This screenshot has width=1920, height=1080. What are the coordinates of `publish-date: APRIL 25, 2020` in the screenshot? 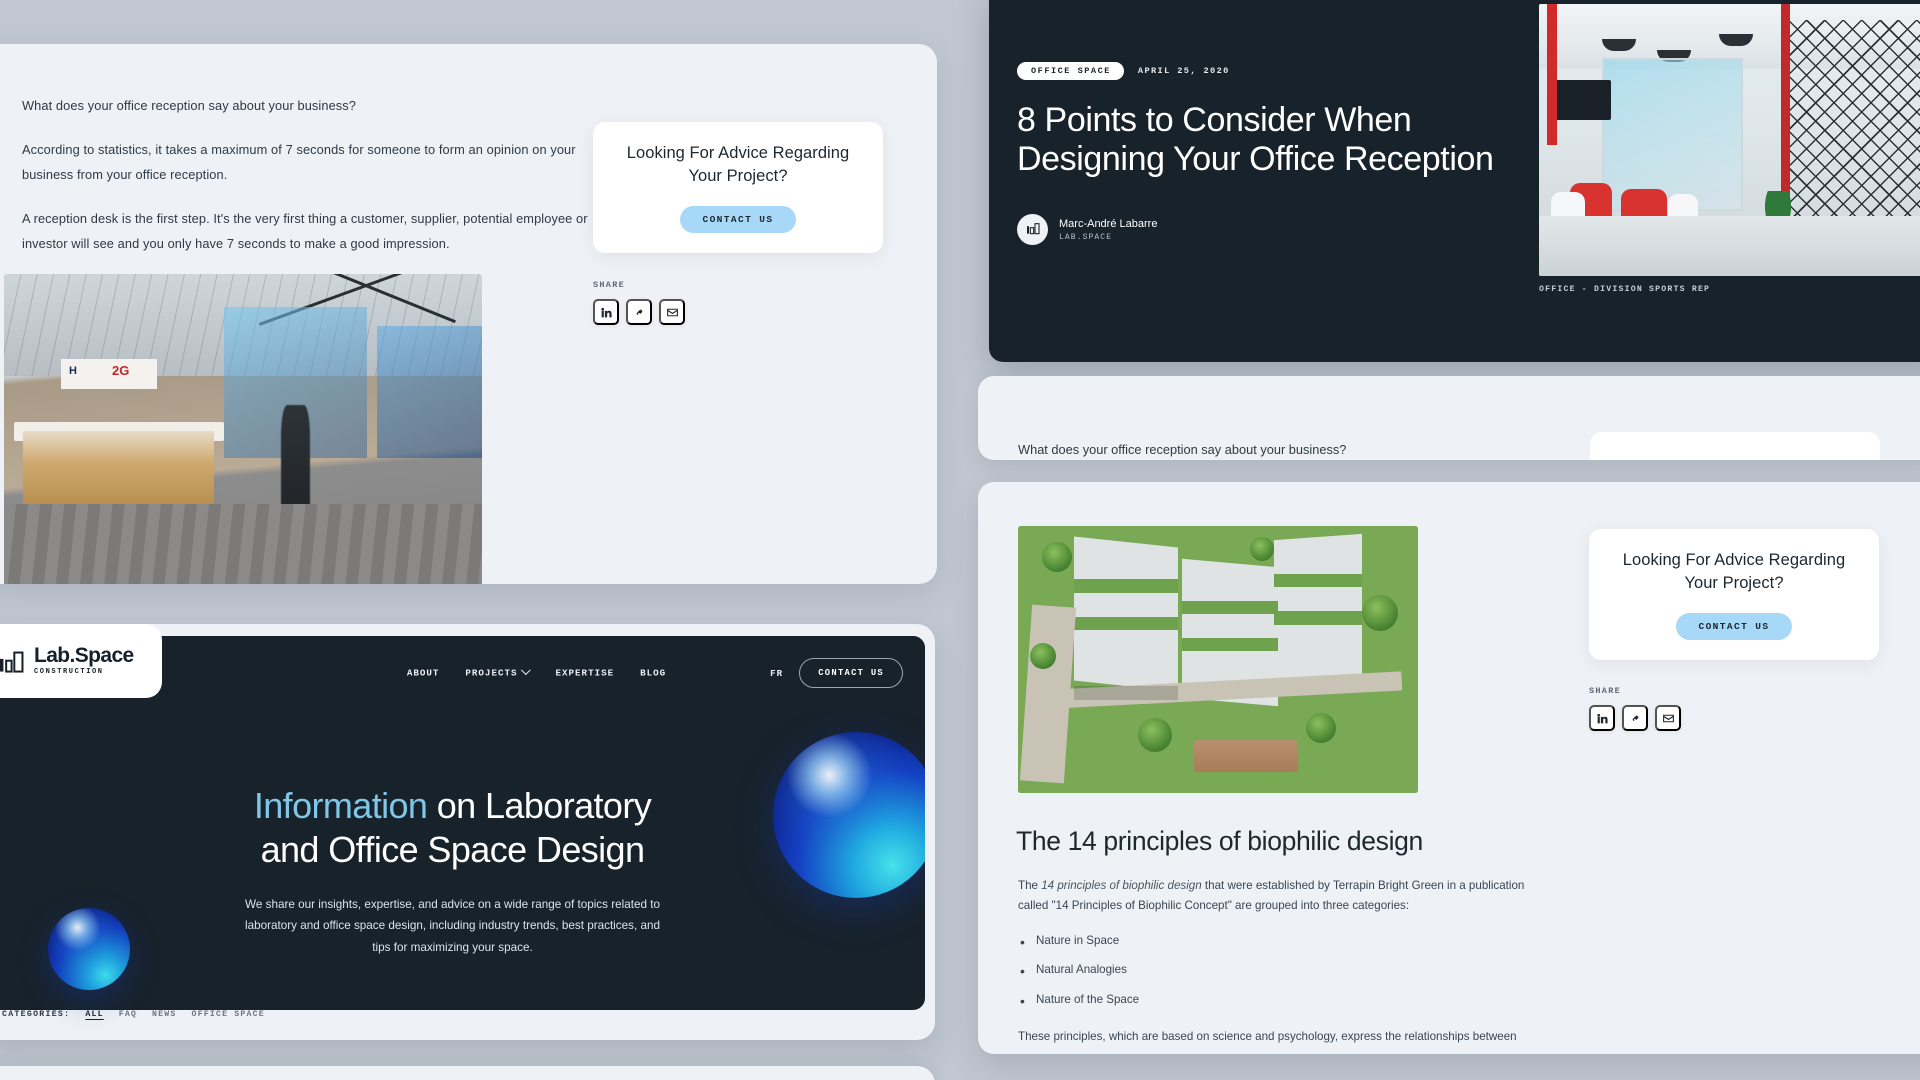 It's located at (1183, 71).